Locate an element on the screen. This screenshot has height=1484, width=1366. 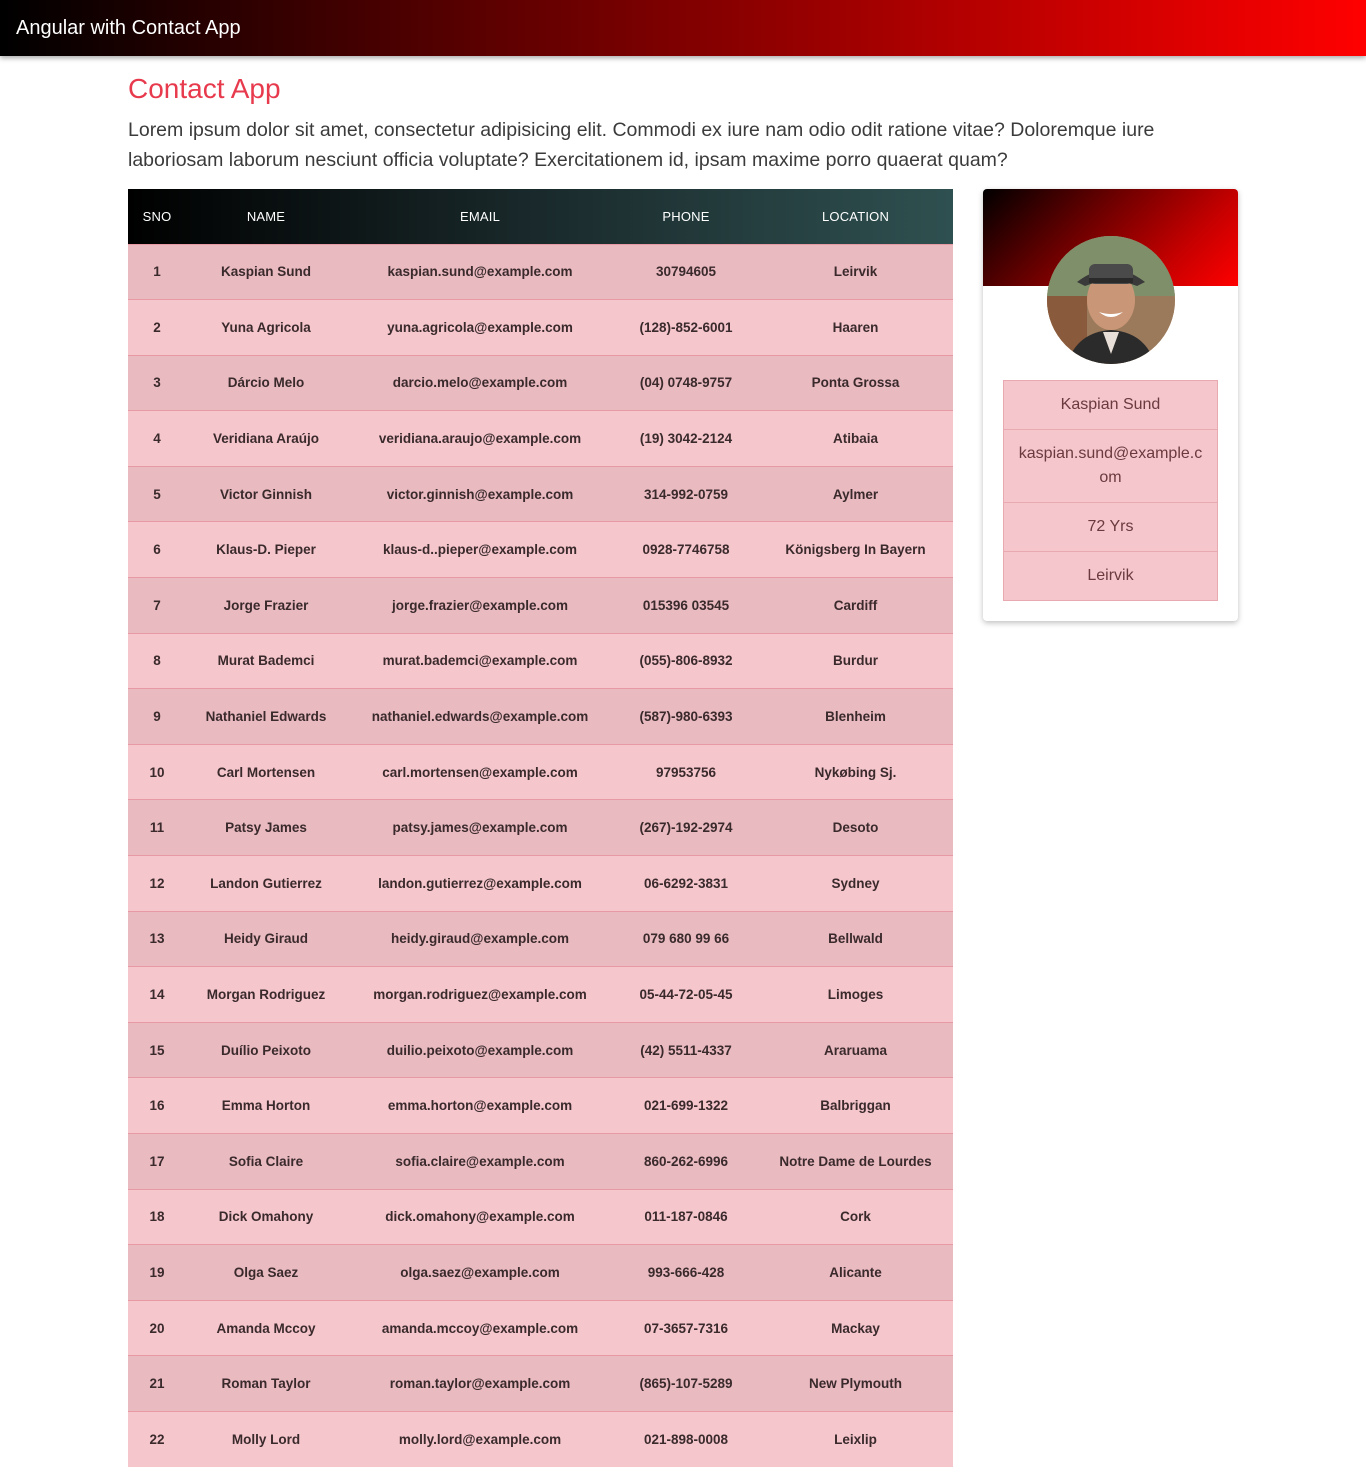
cell-phone: 30794605 is located at coordinates (686, 272).